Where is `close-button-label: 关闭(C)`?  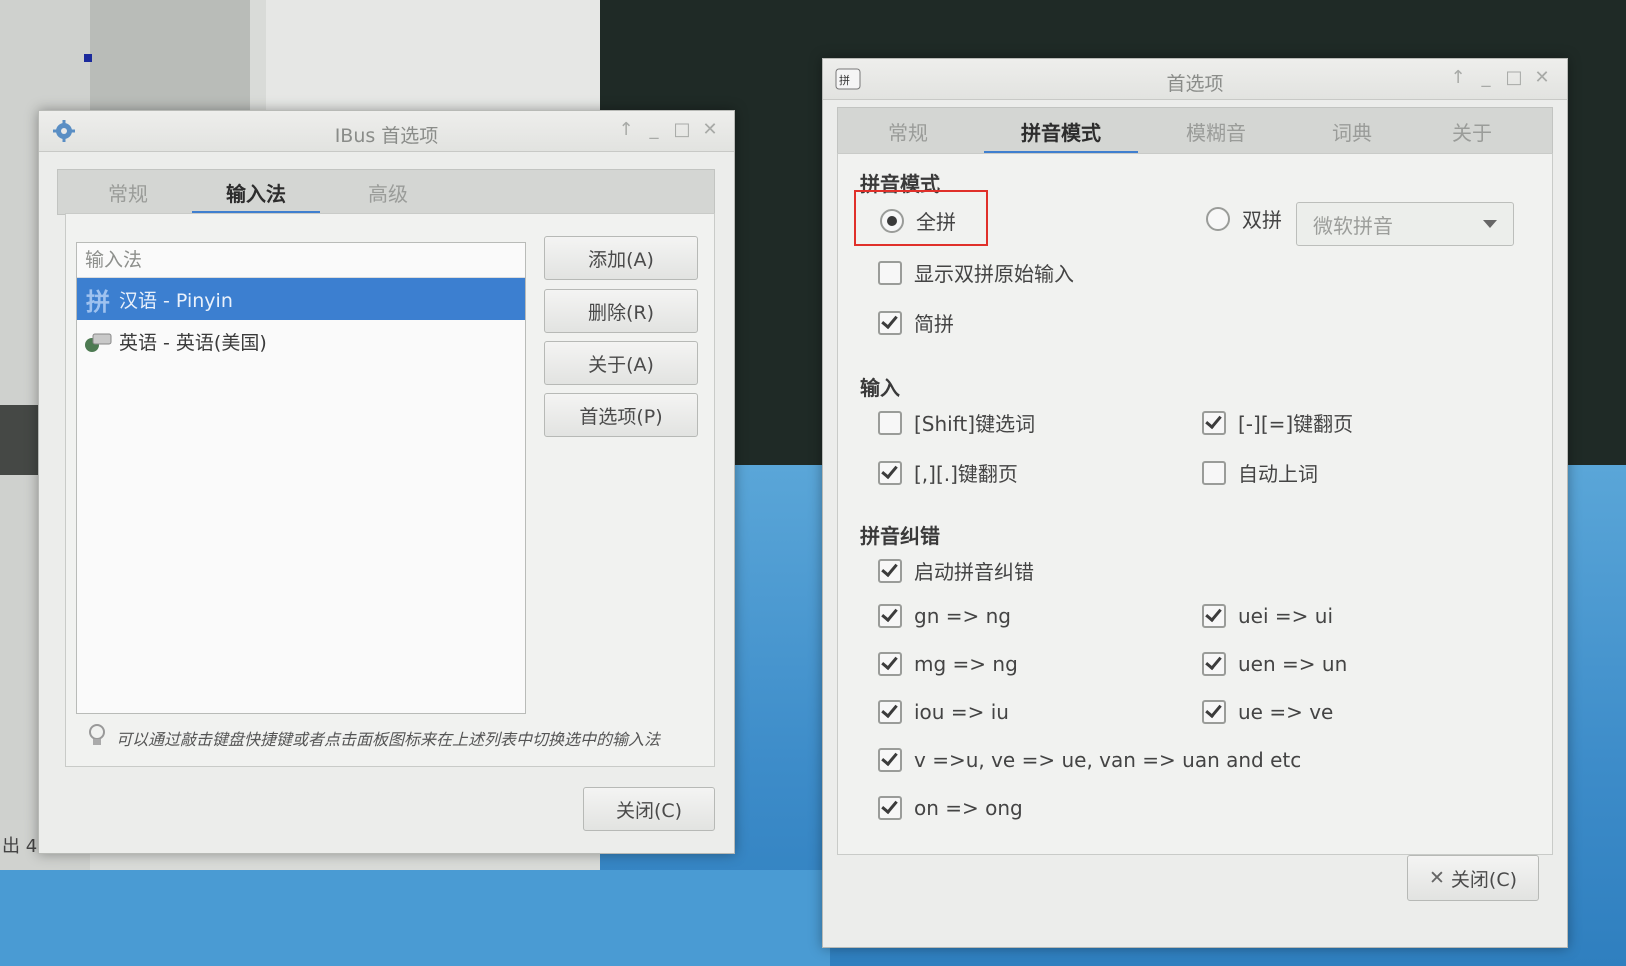 close-button-label: 关闭(C) is located at coordinates (1483, 879).